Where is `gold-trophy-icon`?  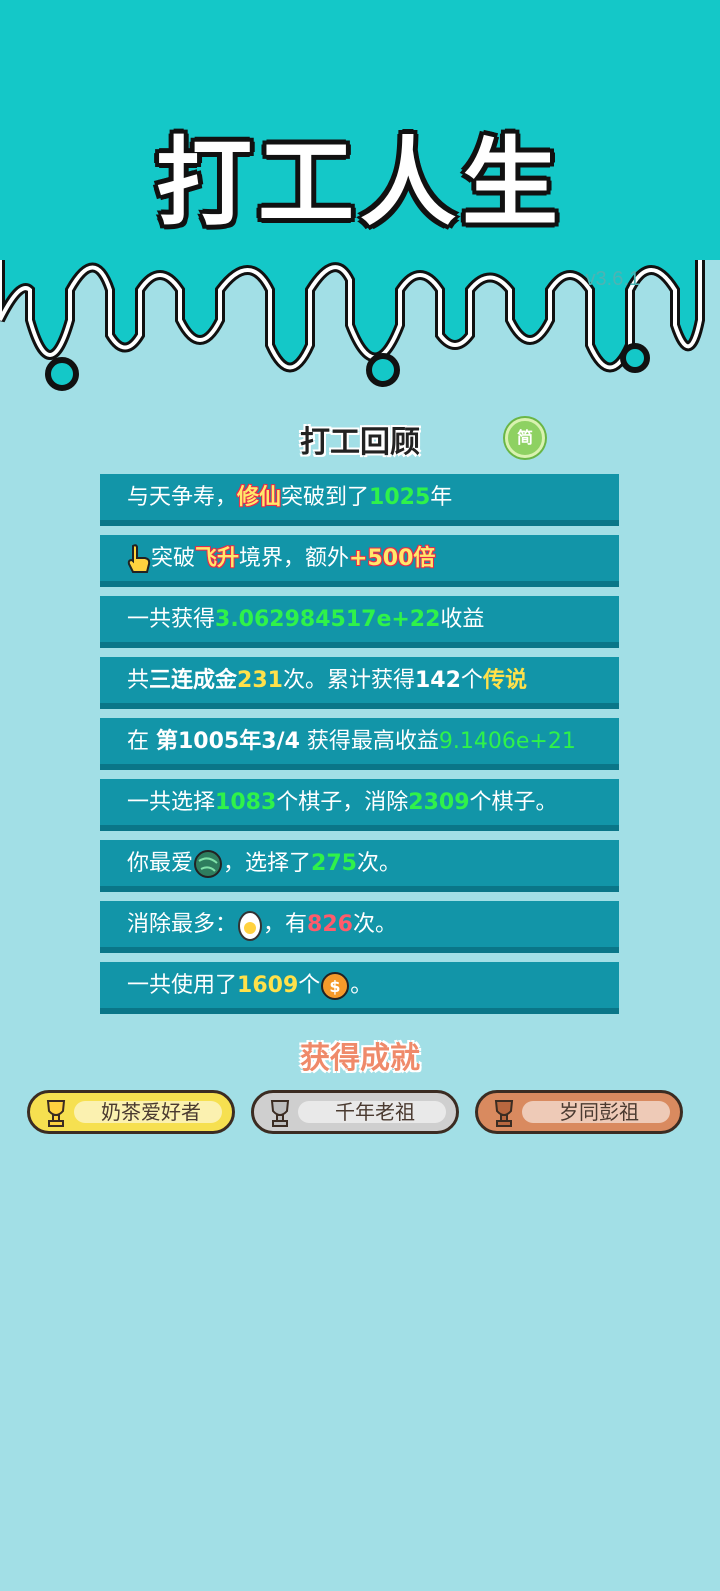 gold-trophy-icon is located at coordinates (56, 1113).